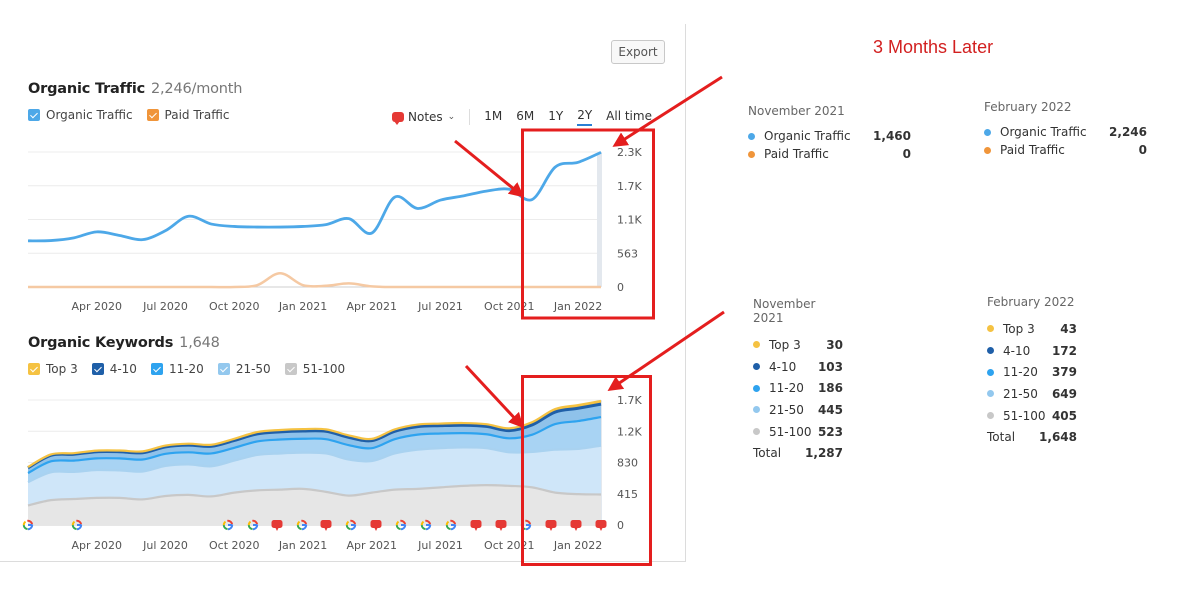  I want to click on x-tick-label: Oct 2021, so click(509, 545).